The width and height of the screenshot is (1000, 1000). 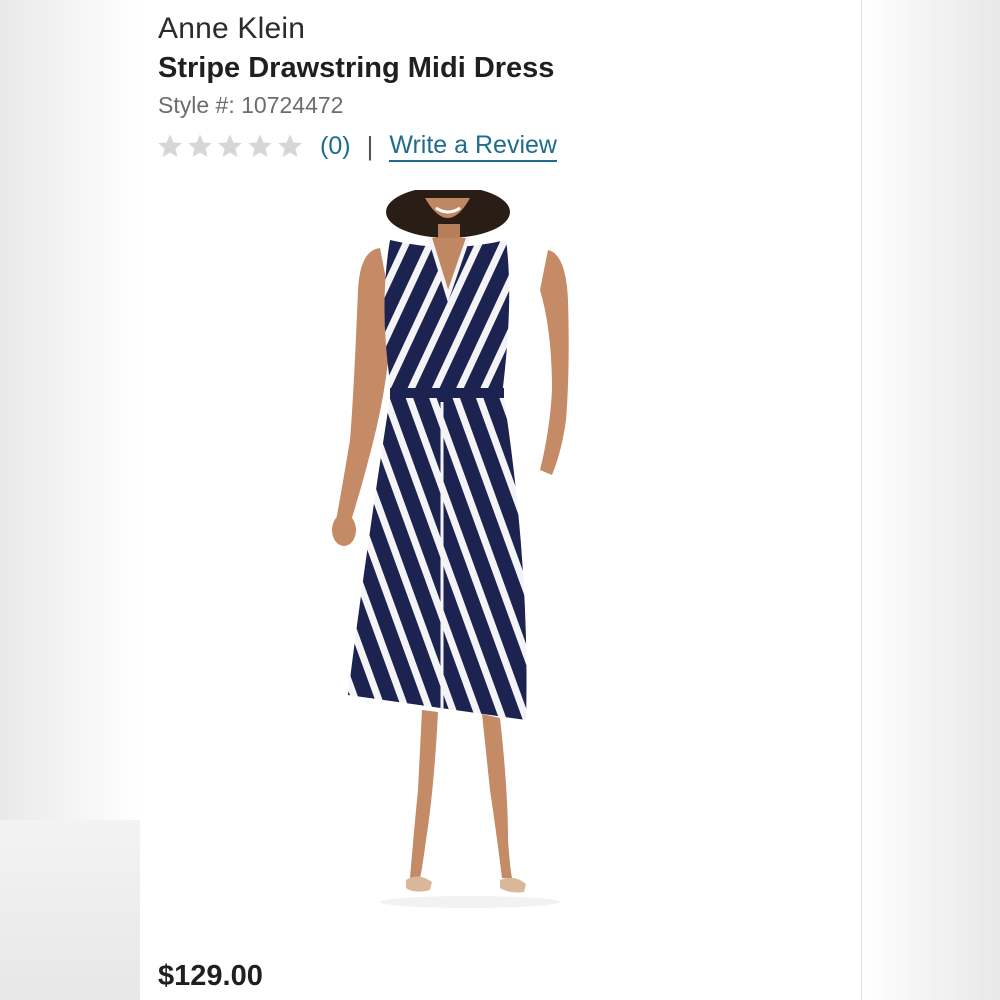 What do you see at coordinates (231, 29) in the screenshot?
I see `brand-name: Anne Klein` at bounding box center [231, 29].